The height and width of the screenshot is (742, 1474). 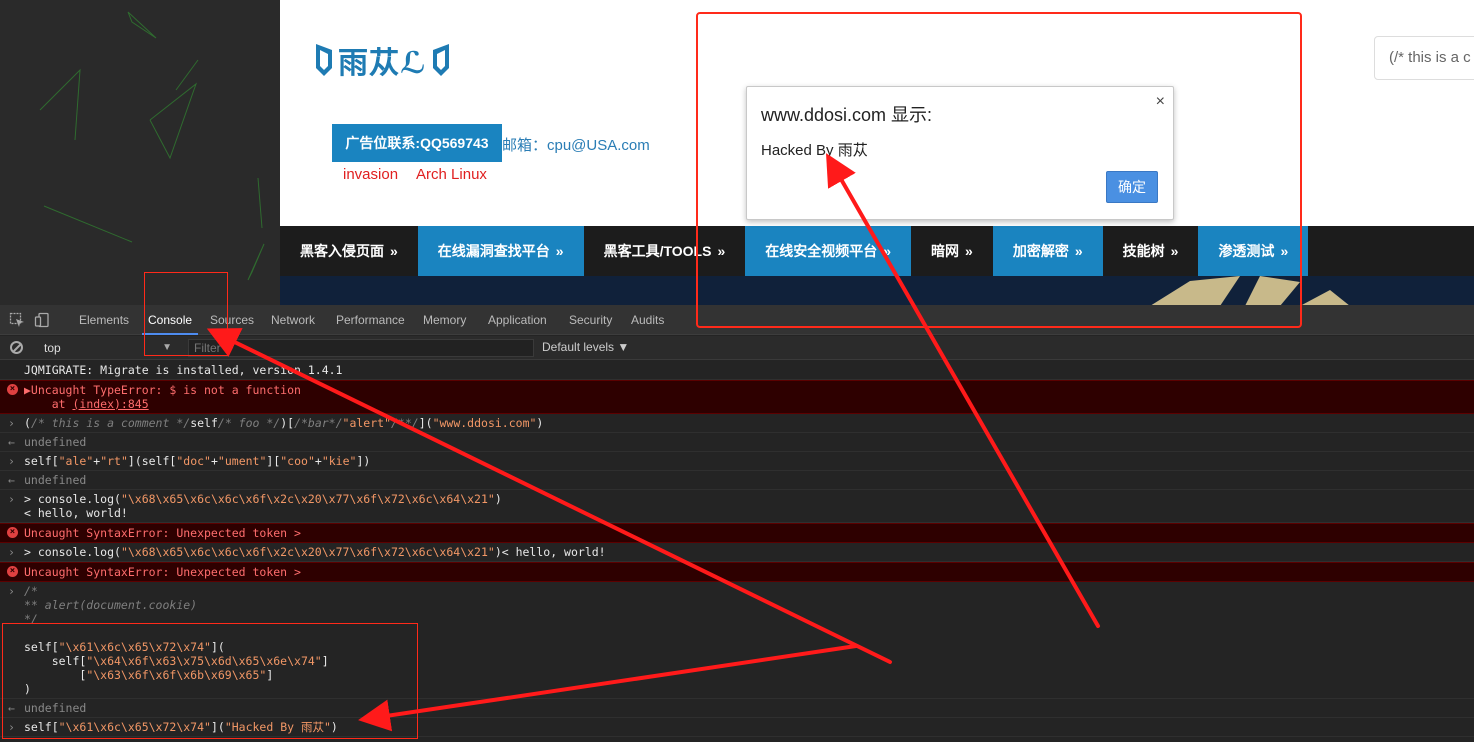 What do you see at coordinates (1132, 187) in the screenshot?
I see `ok-button: 确定` at bounding box center [1132, 187].